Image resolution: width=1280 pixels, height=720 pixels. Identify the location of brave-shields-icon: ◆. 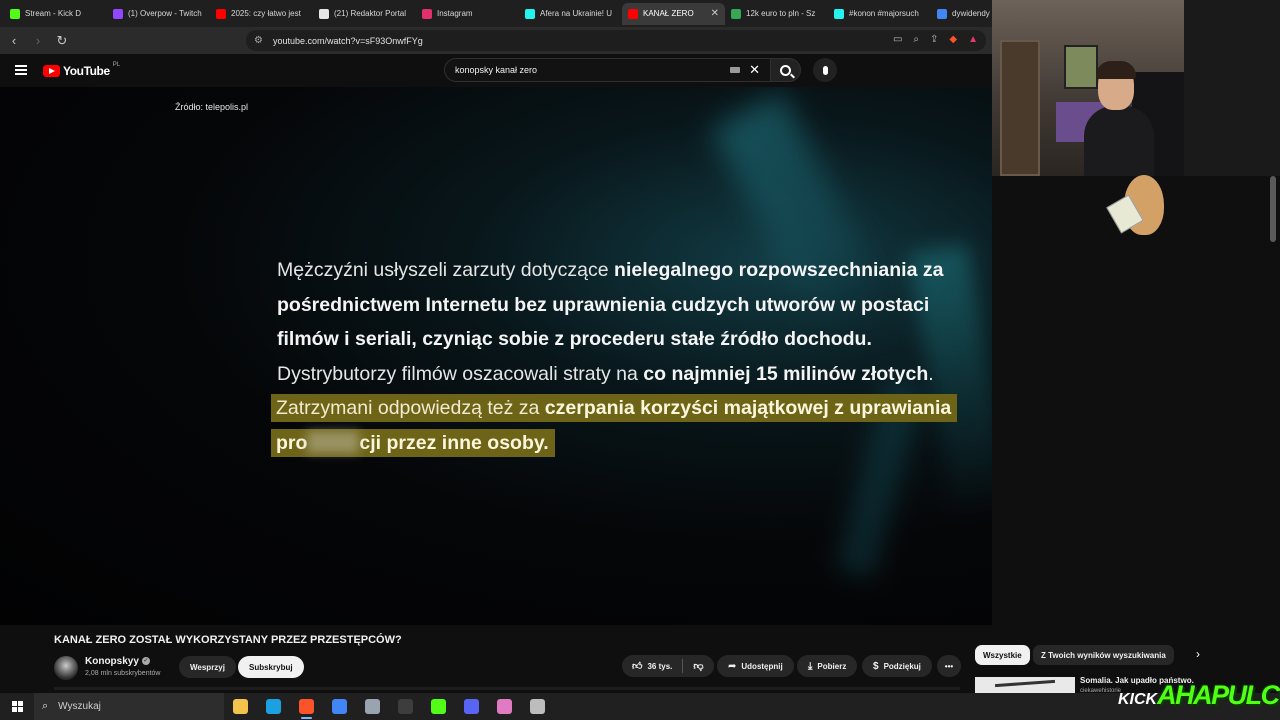
(953, 39).